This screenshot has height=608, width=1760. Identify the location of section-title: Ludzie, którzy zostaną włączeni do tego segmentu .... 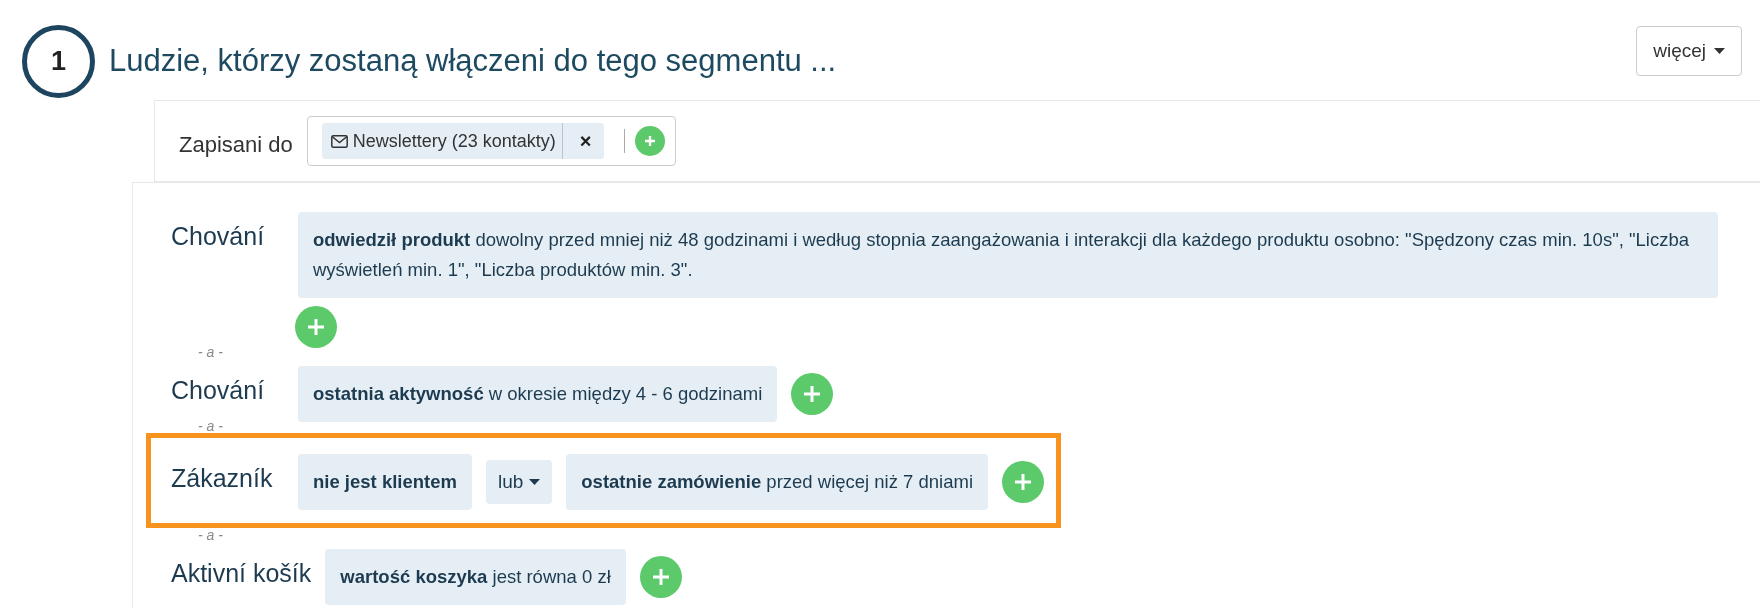
(473, 61).